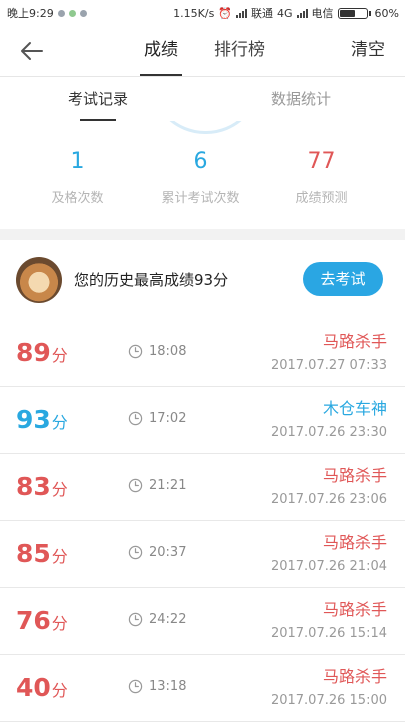 Image resolution: width=405 pixels, height=722 pixels. What do you see at coordinates (194, 13) in the screenshot?
I see `network-speed: 1.15K/s` at bounding box center [194, 13].